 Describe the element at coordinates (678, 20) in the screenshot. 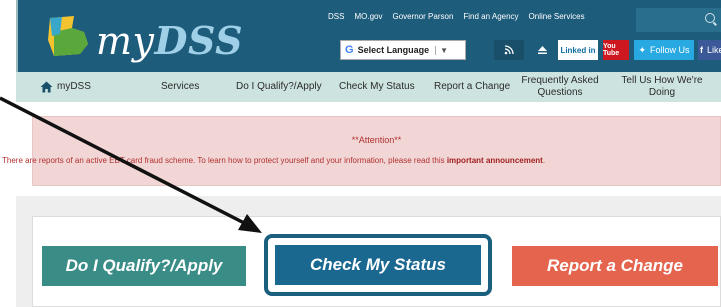

I see `search-input` at that location.